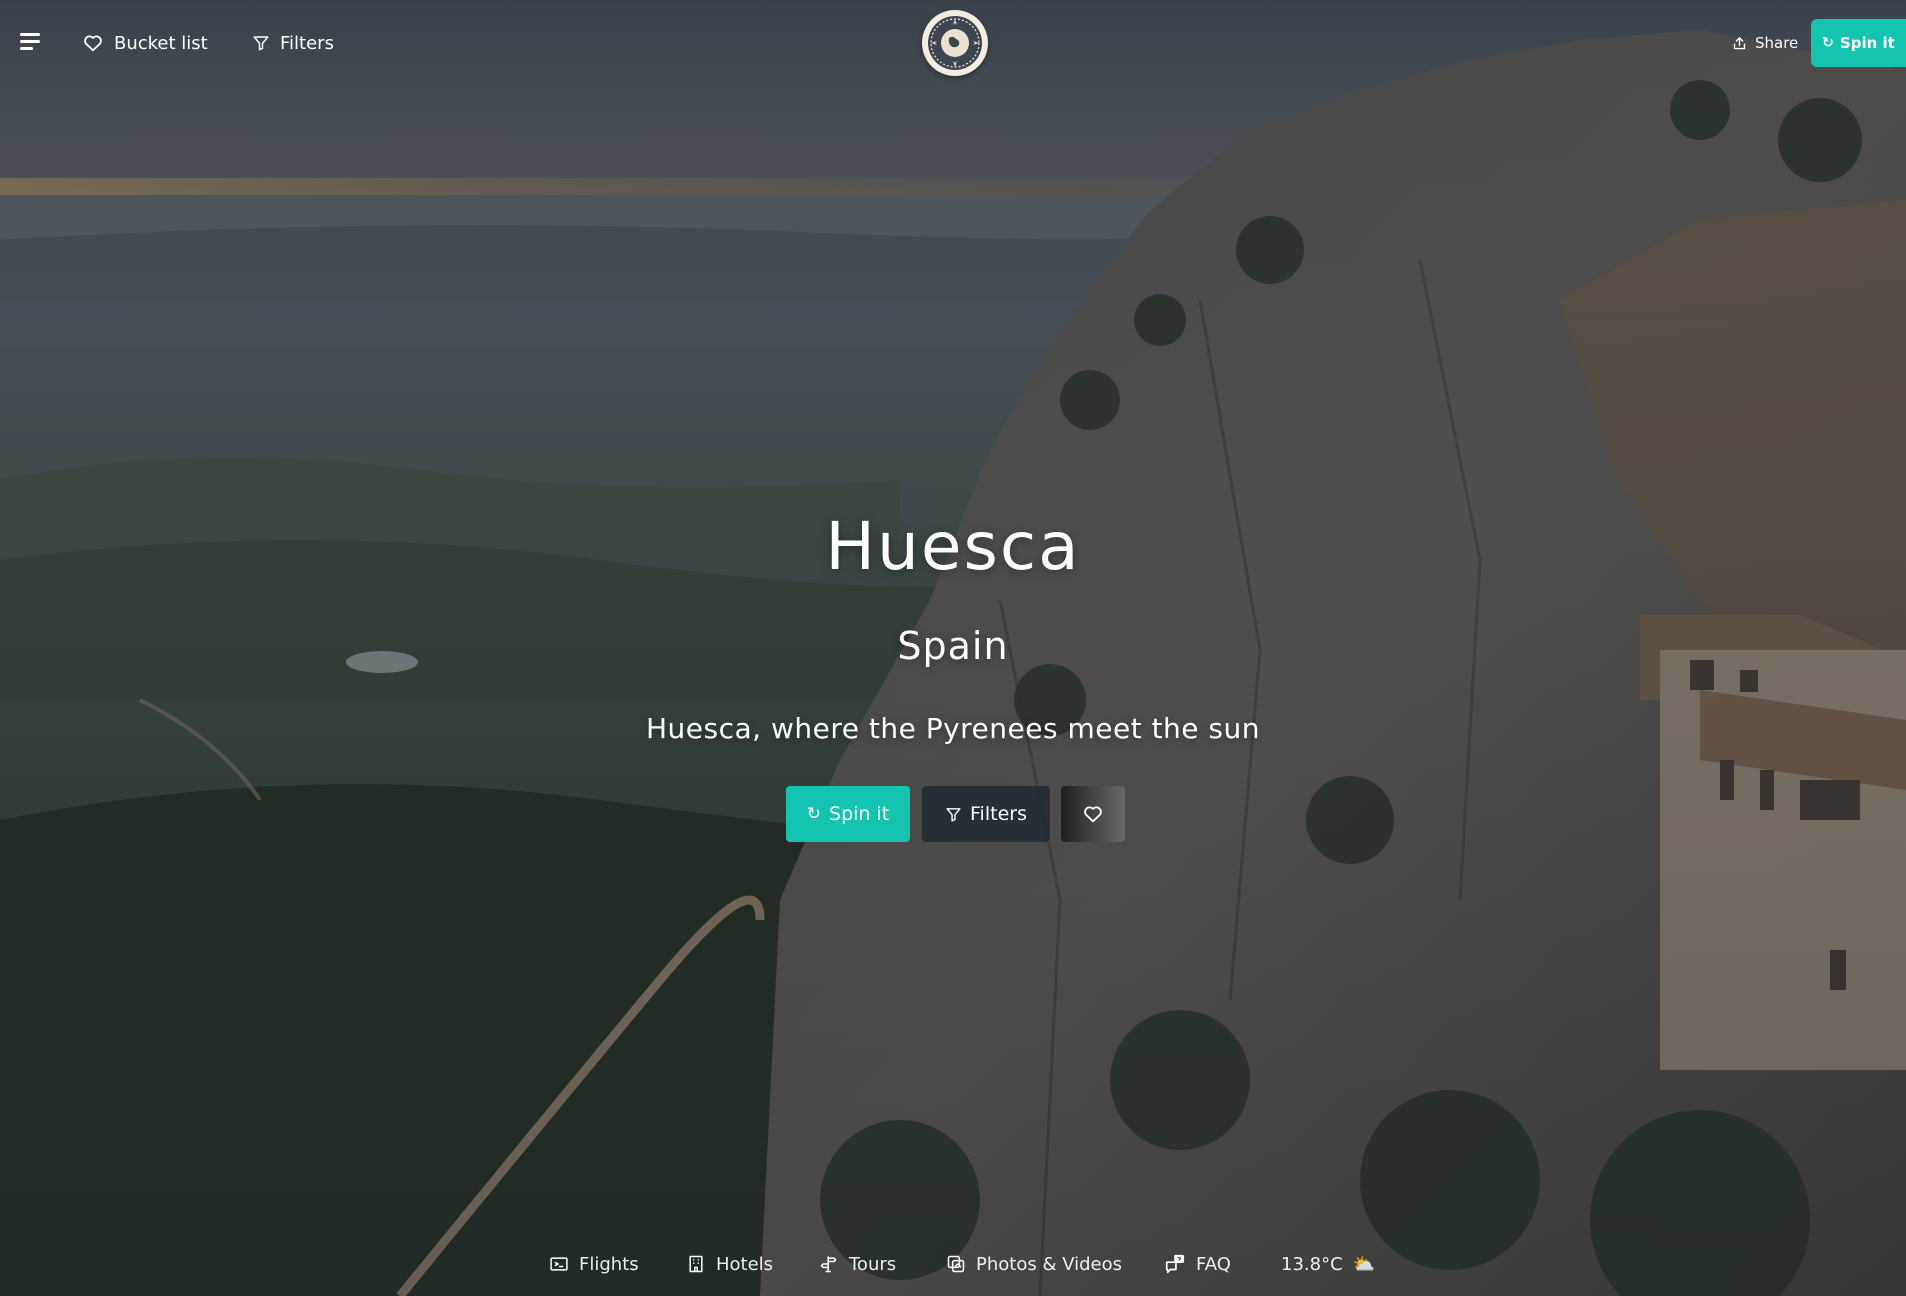 This screenshot has width=1906, height=1296. I want to click on globe-compass-icon, so click(955, 43).